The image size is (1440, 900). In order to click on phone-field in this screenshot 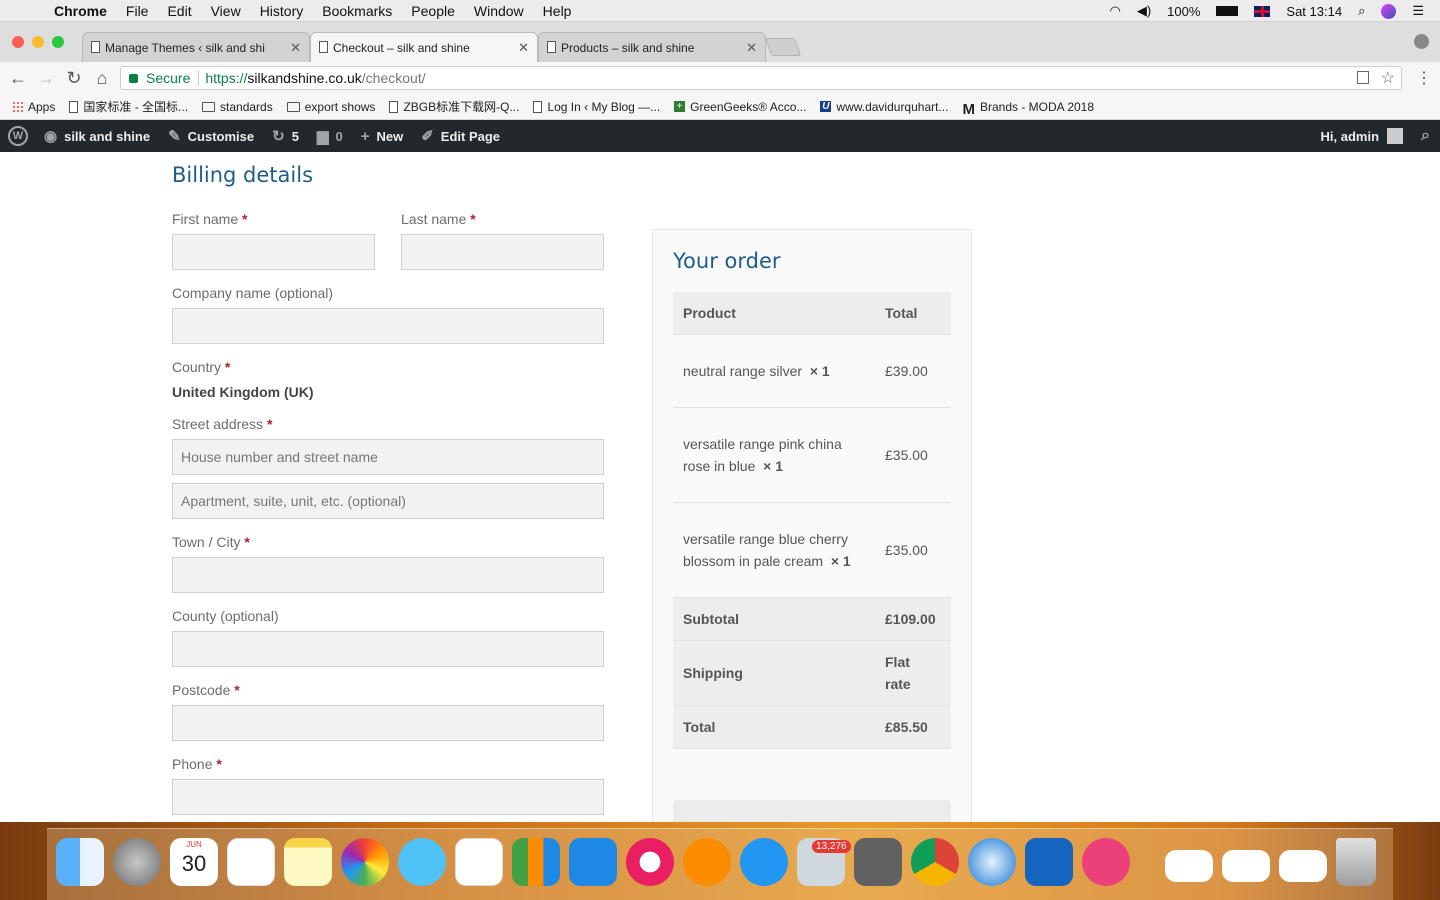, I will do `click(388, 797)`.